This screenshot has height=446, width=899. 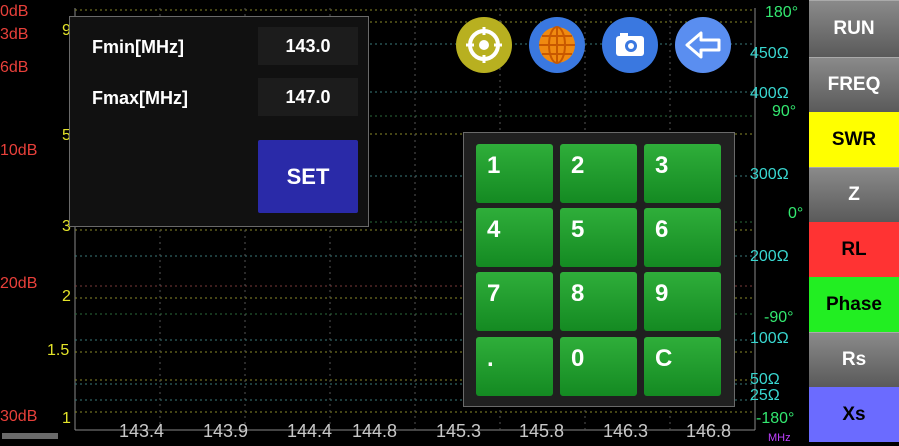 I want to click on camera-icon, so click(x=630, y=45).